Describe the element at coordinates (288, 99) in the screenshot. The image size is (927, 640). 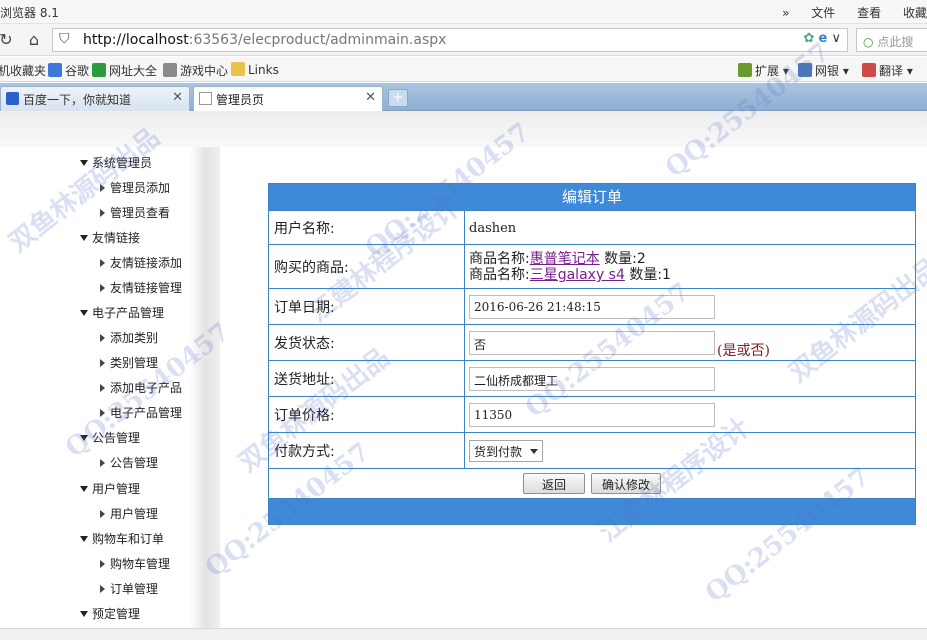
I see `tab-admin: 管理员页 ✕` at that location.